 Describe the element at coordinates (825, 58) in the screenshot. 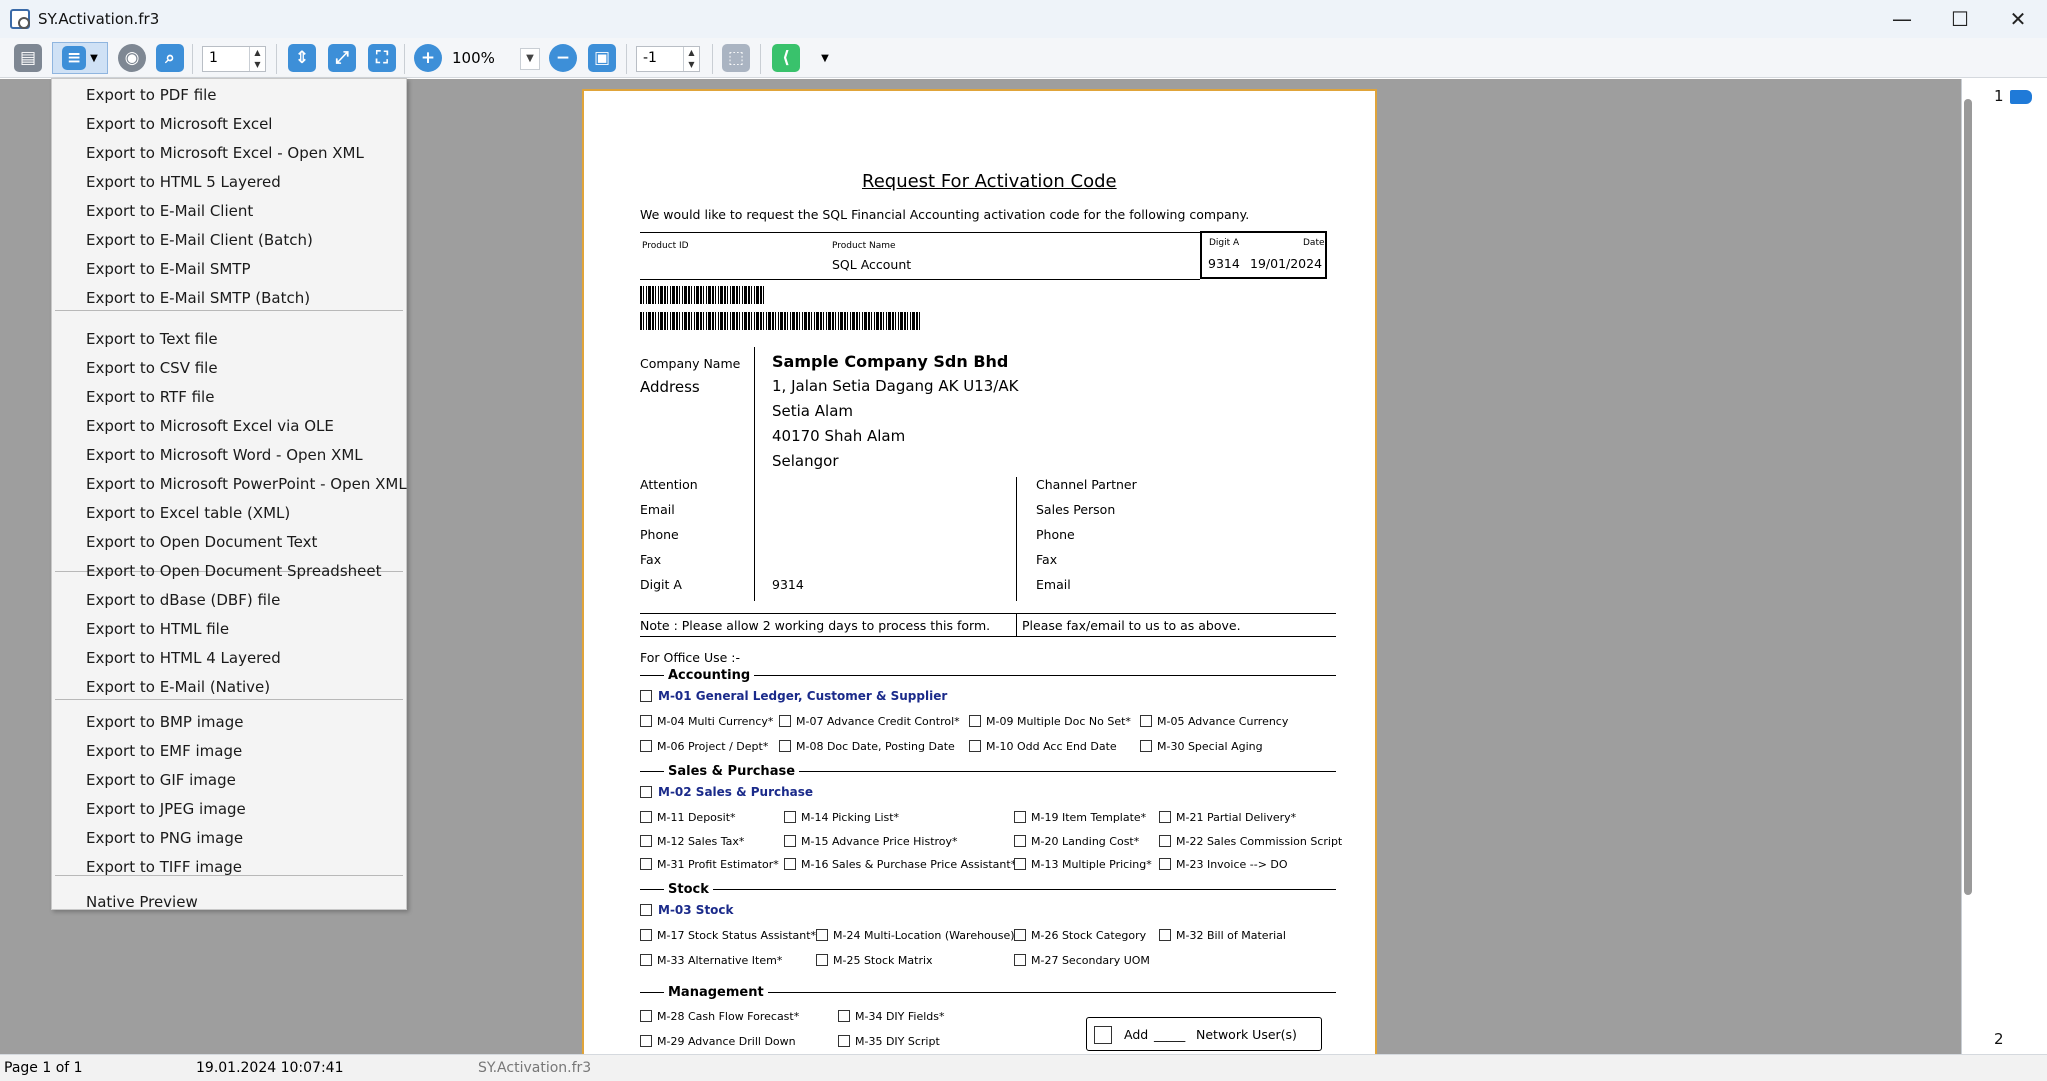

I see `more-dropdown-icon: ▼` at that location.